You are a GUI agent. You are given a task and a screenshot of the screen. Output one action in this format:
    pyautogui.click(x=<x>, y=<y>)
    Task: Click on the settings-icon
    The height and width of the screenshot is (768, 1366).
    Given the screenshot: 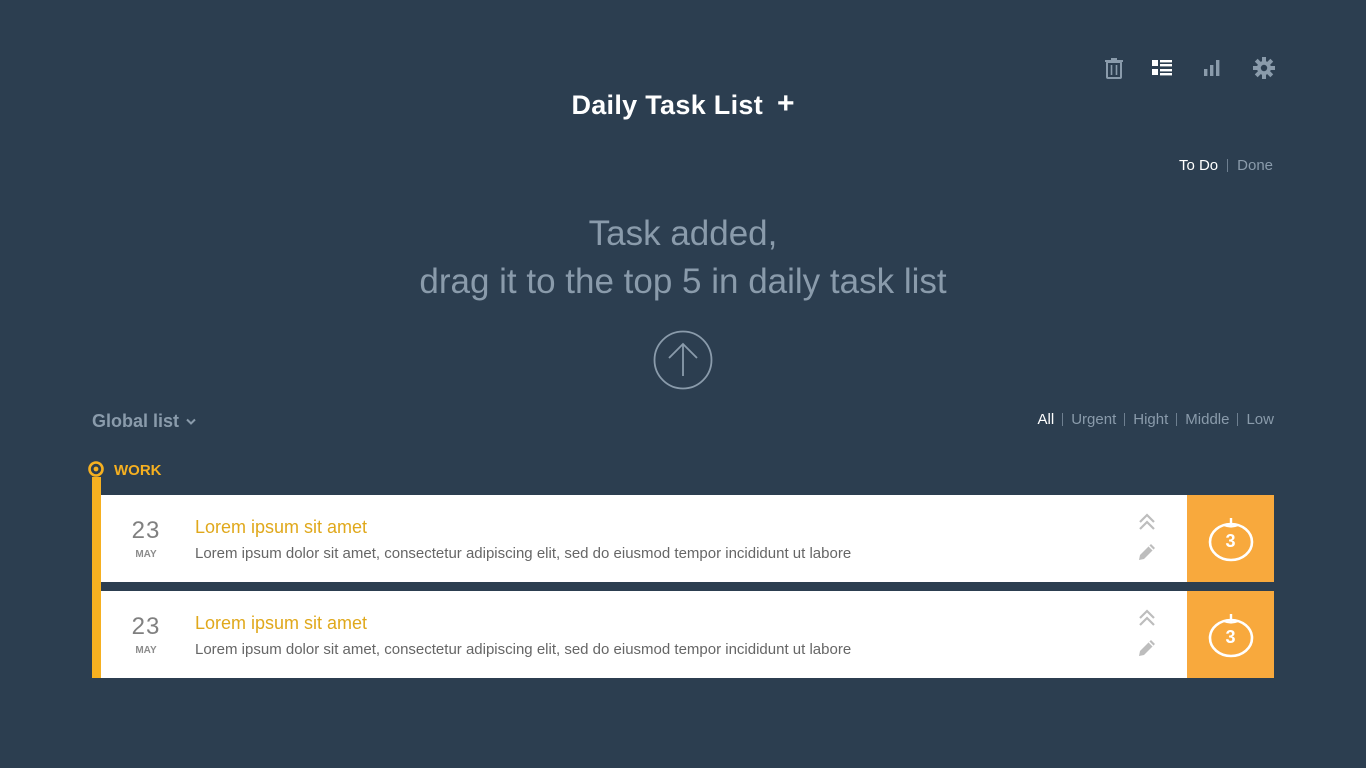 What is the action you would take?
    pyautogui.click(x=1264, y=68)
    